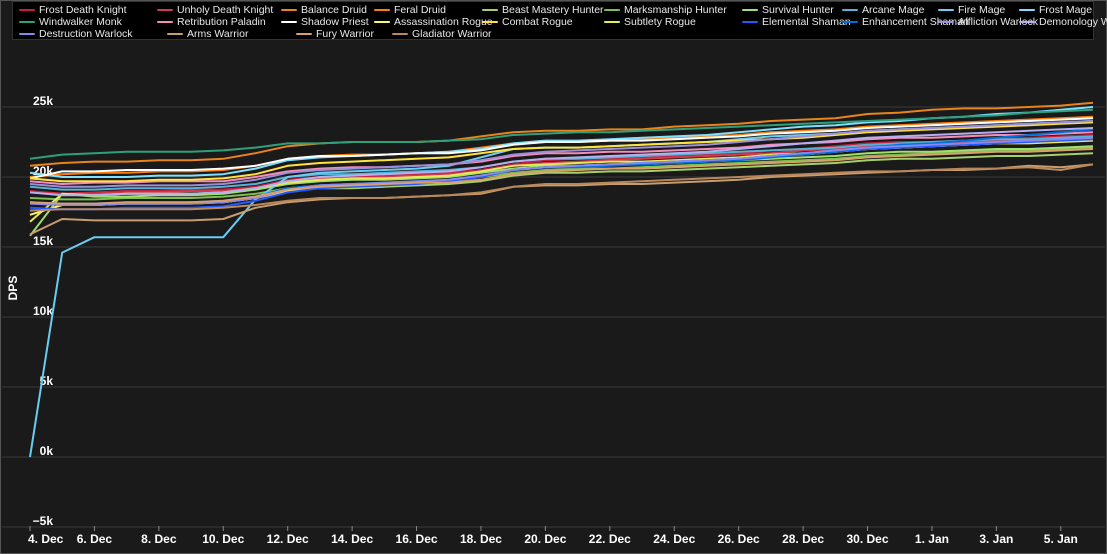 The width and height of the screenshot is (1107, 554). Describe the element at coordinates (43, 241) in the screenshot. I see `y-tick-label: 15k` at that location.